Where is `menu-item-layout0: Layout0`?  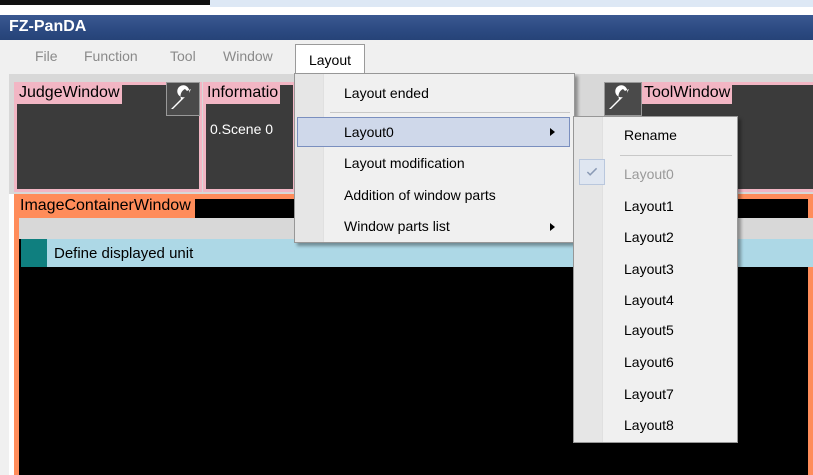
menu-item-layout0: Layout0 is located at coordinates (369, 132).